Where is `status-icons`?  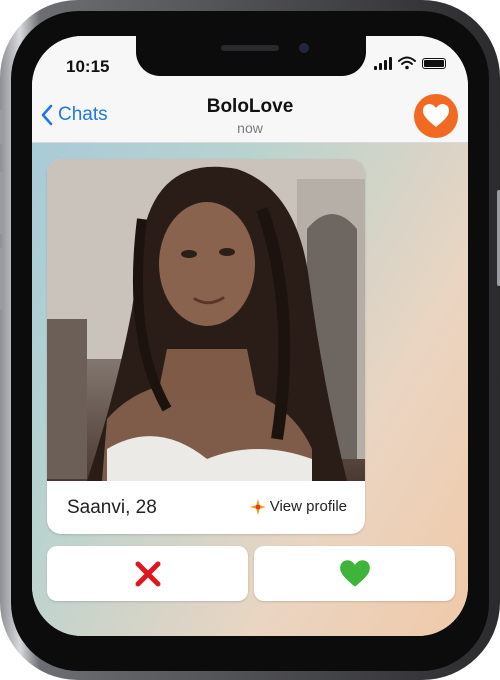
status-icons is located at coordinates (410, 63).